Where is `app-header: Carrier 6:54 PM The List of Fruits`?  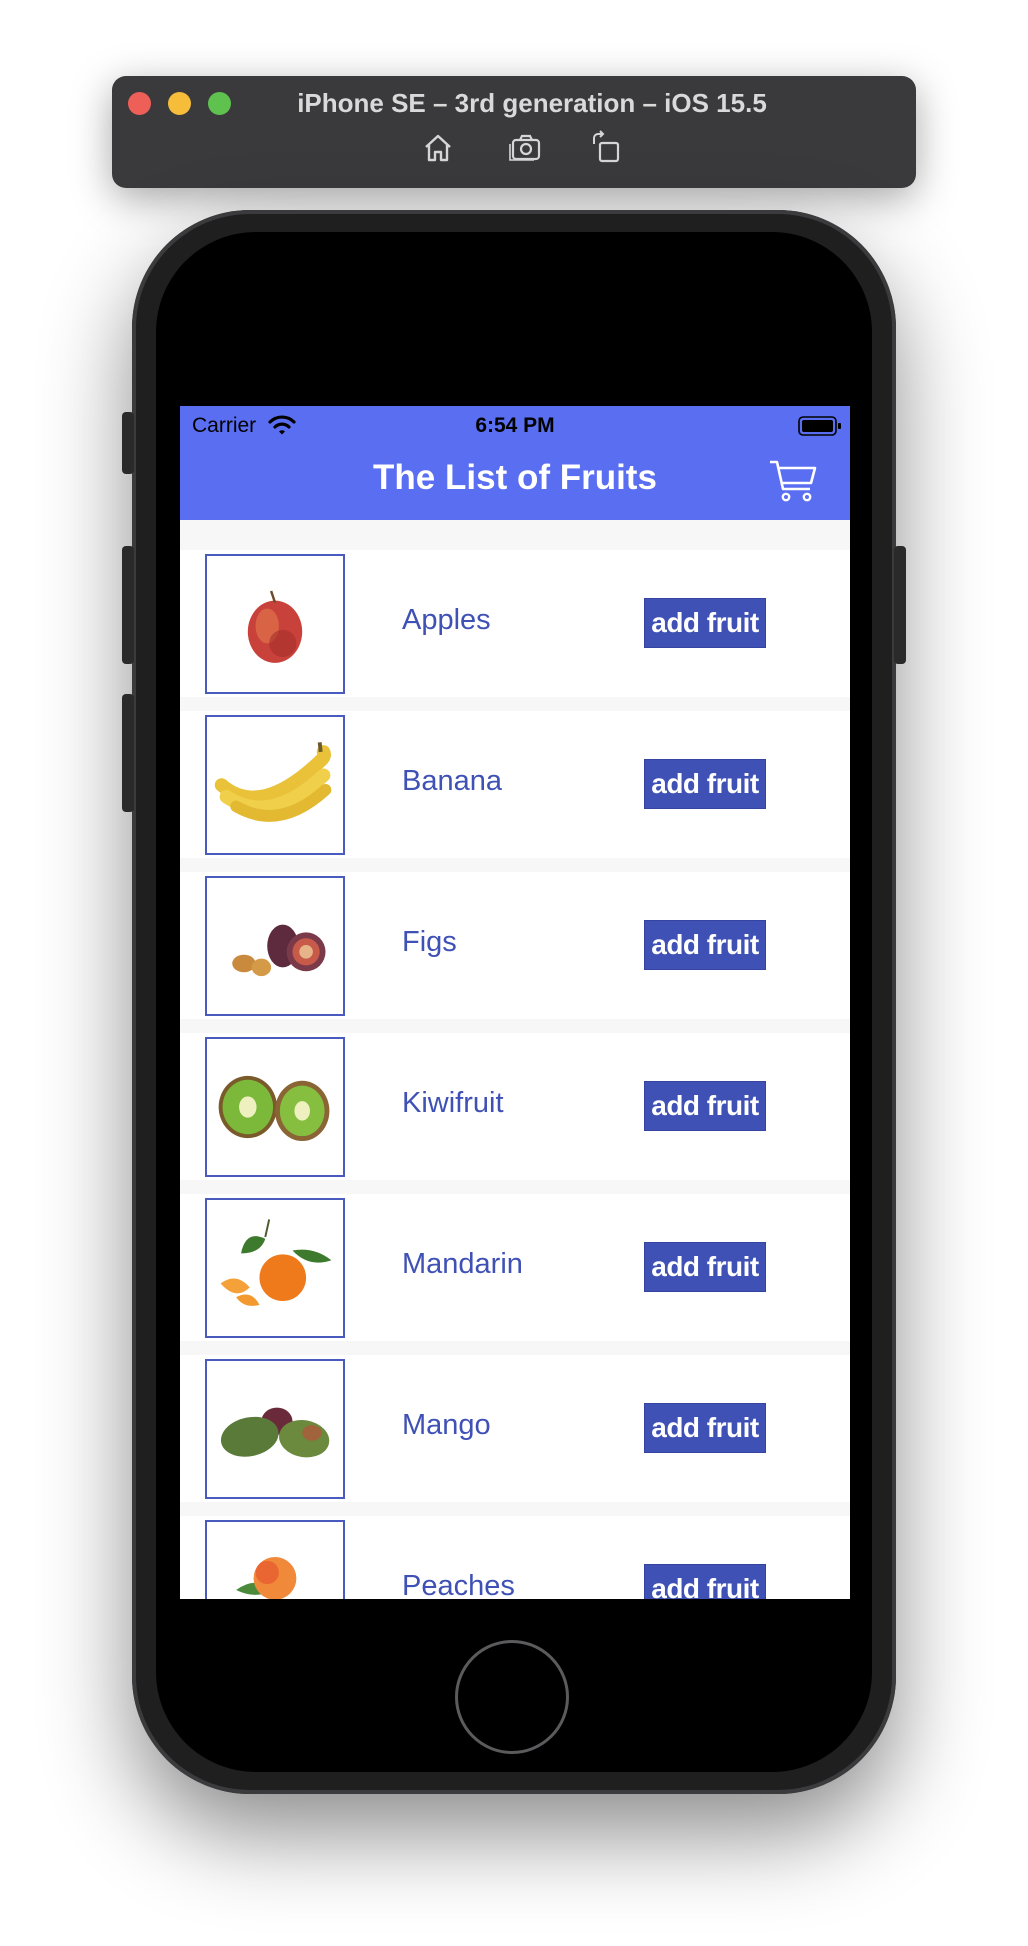
app-header: Carrier 6:54 PM The List of Fruits is located at coordinates (515, 463).